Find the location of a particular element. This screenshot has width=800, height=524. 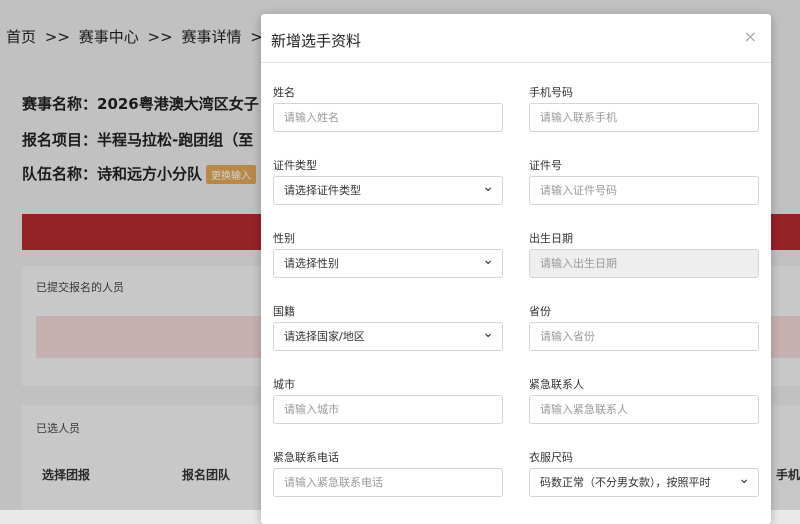

emergency-contact-label: 紧急联系人 is located at coordinates (556, 384).